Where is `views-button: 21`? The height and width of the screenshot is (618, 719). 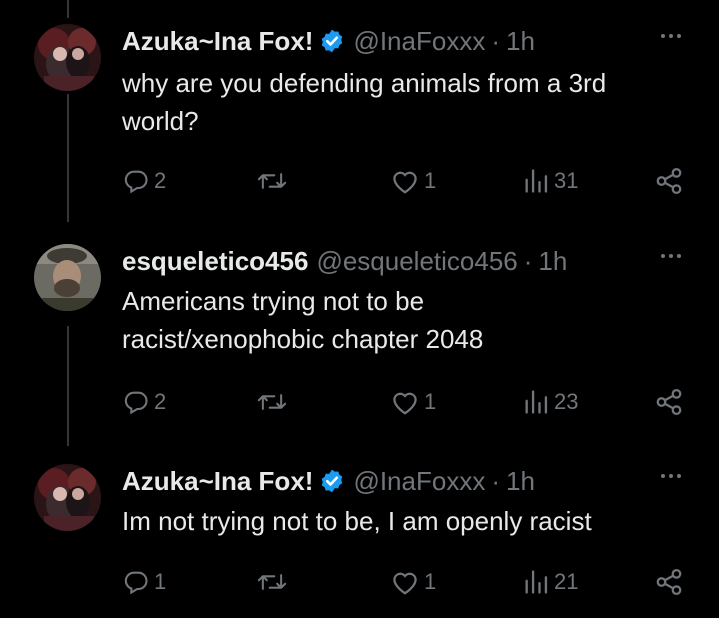 views-button: 21 is located at coordinates (550, 582).